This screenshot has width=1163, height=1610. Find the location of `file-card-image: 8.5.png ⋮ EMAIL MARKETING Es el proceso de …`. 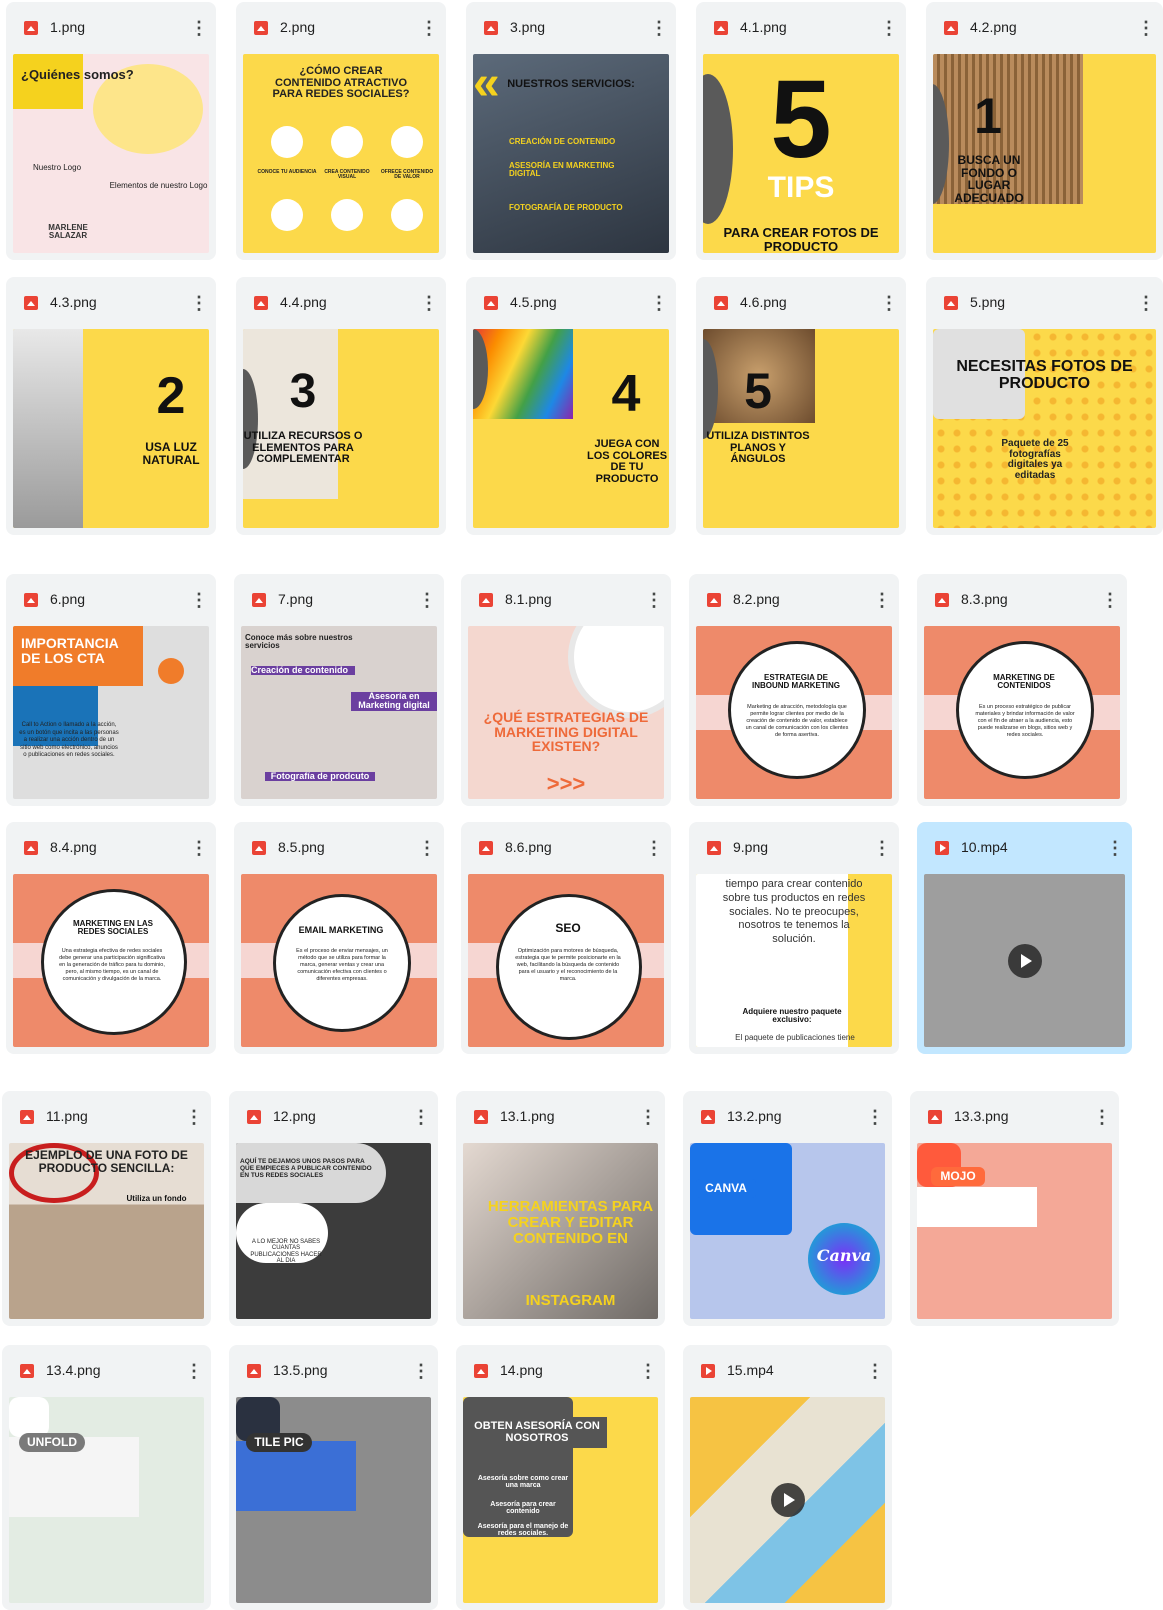

file-card-image: 8.5.png ⋮ EMAIL MARKETING Es el proceso de … is located at coordinates (339, 938).